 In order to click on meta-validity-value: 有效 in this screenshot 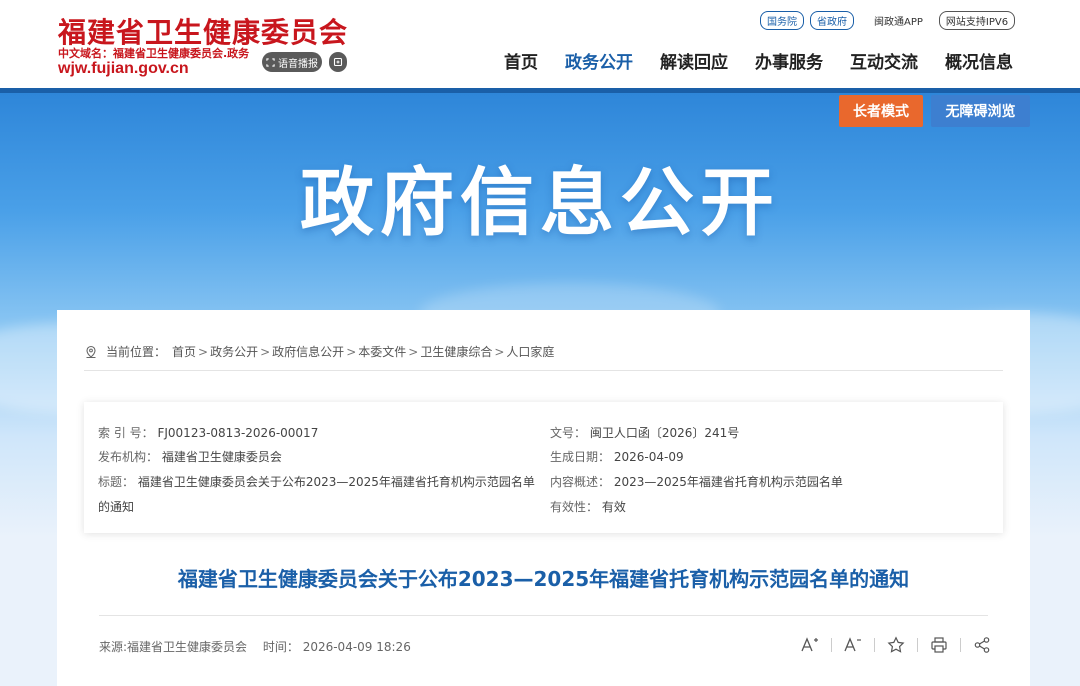, I will do `click(613, 507)`.